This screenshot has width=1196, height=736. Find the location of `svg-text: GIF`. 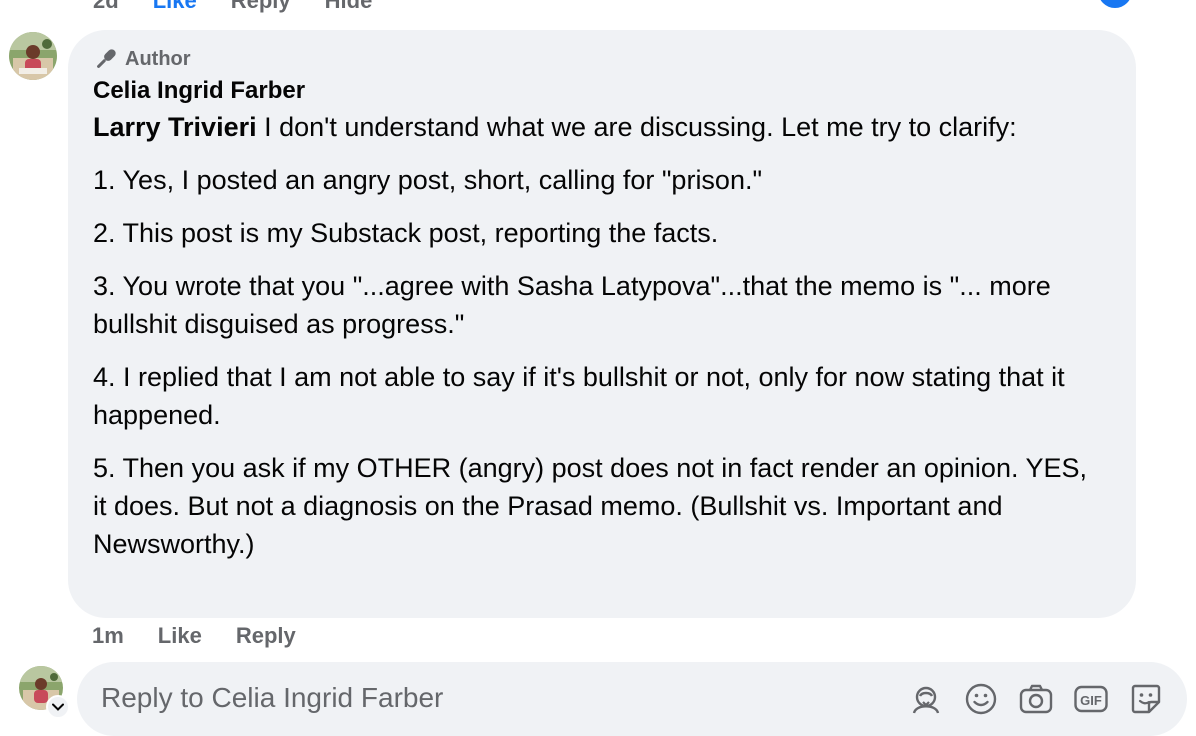

svg-text: GIF is located at coordinates (1091, 700).